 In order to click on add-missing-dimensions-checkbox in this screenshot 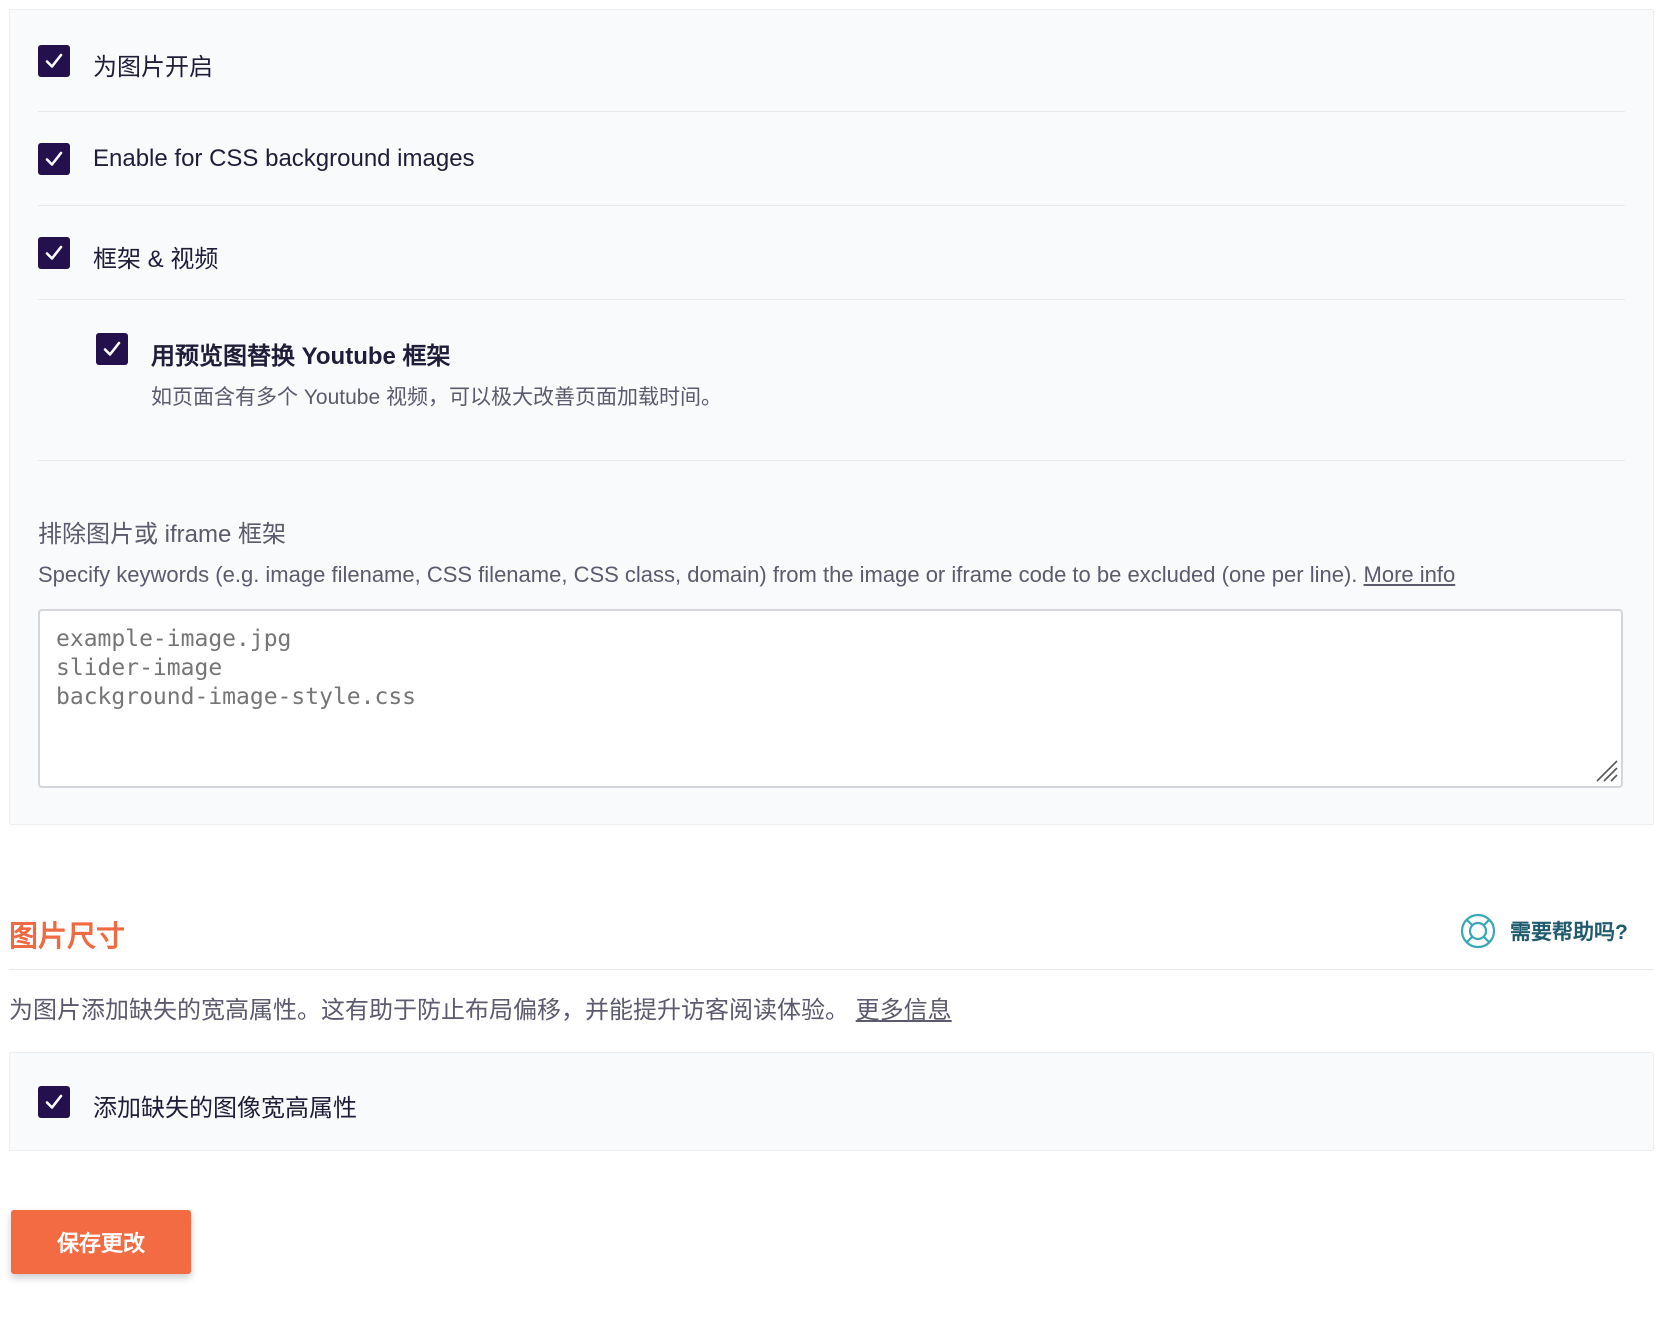, I will do `click(54, 1102)`.